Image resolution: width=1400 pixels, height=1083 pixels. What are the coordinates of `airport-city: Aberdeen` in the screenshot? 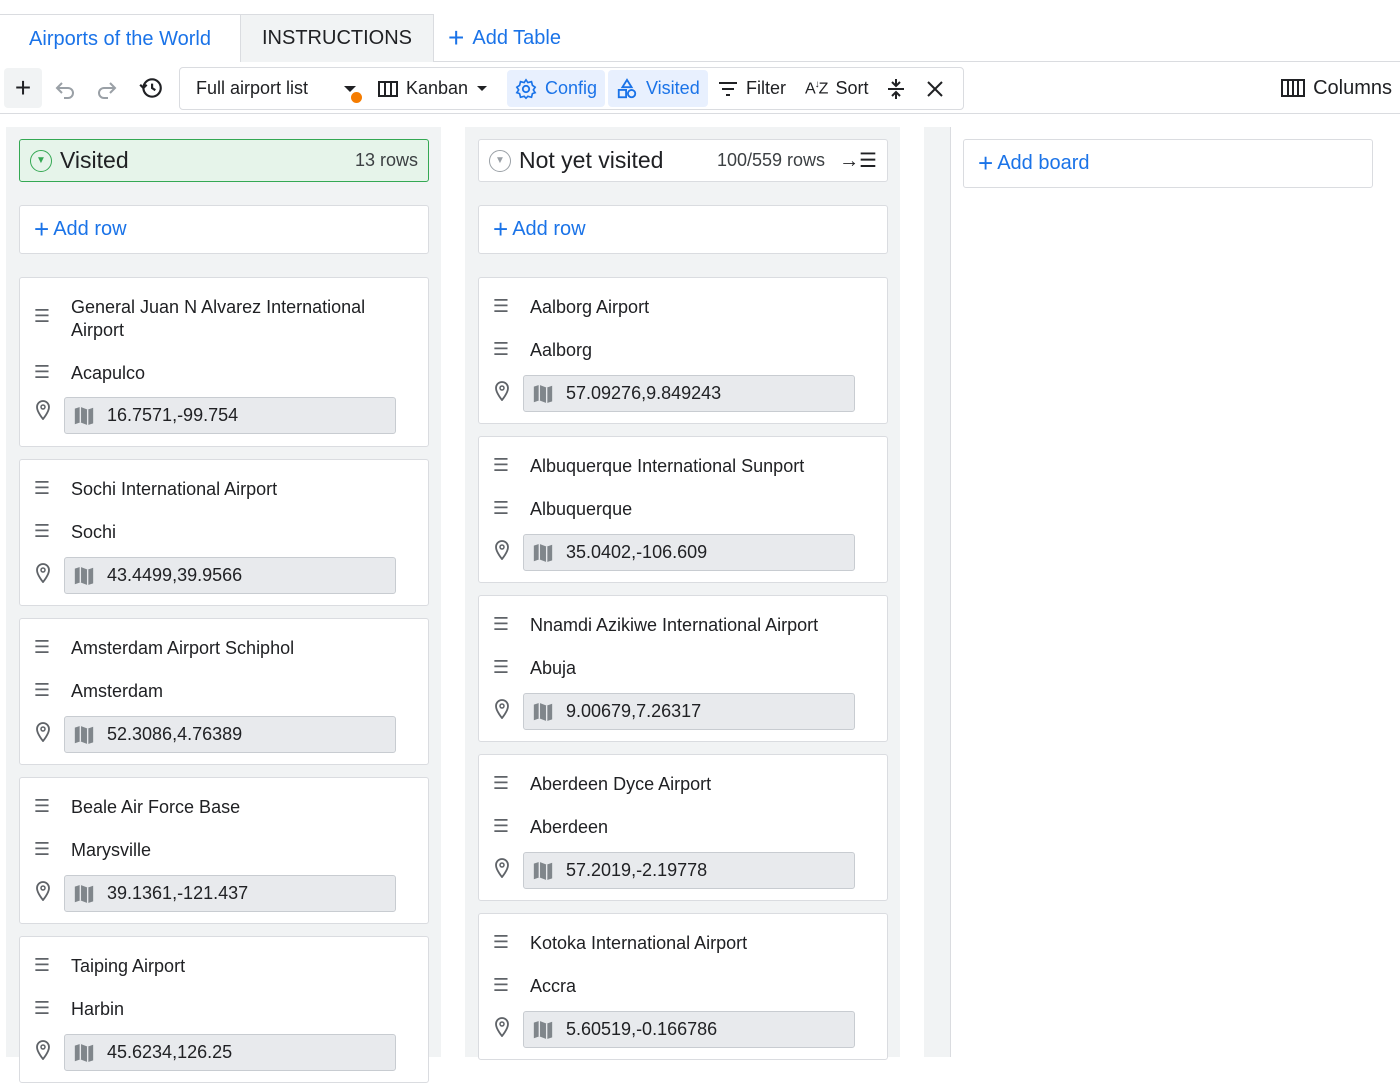 It's located at (569, 827).